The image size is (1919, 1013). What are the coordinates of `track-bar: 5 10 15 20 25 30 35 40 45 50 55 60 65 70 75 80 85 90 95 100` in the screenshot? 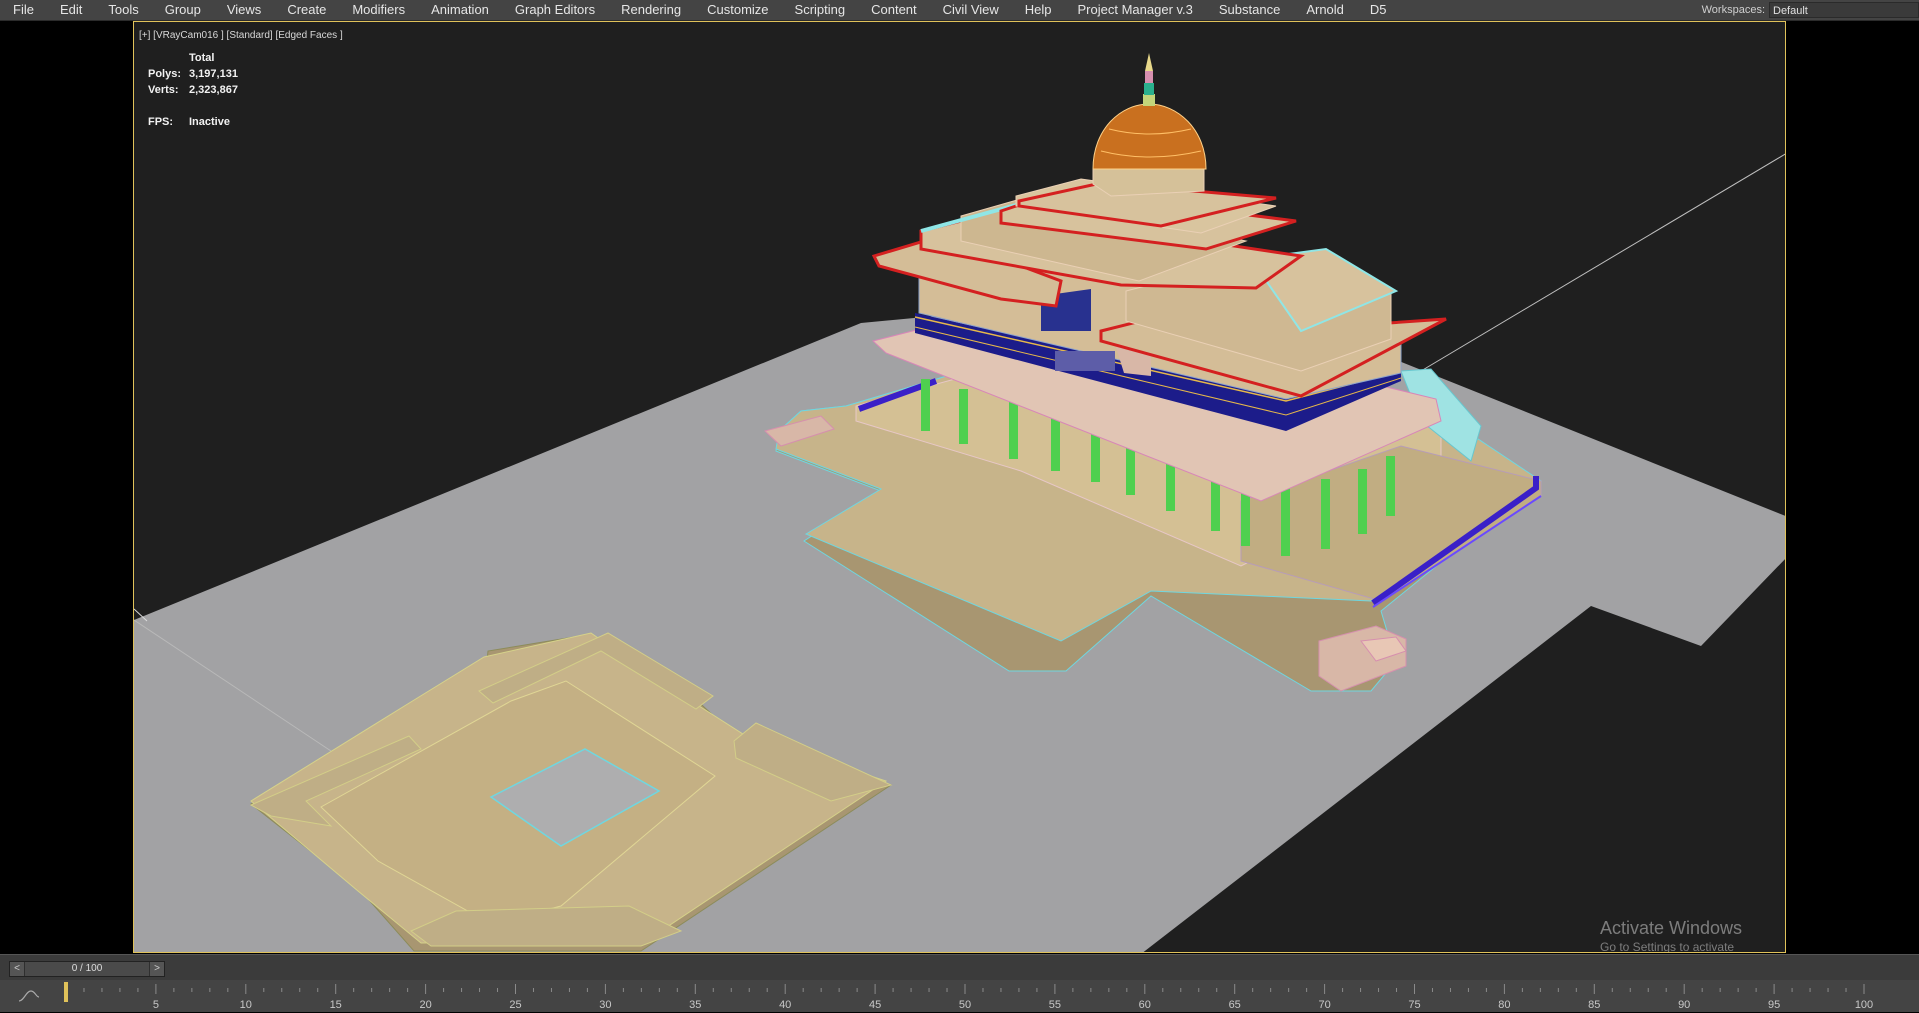 It's located at (959, 996).